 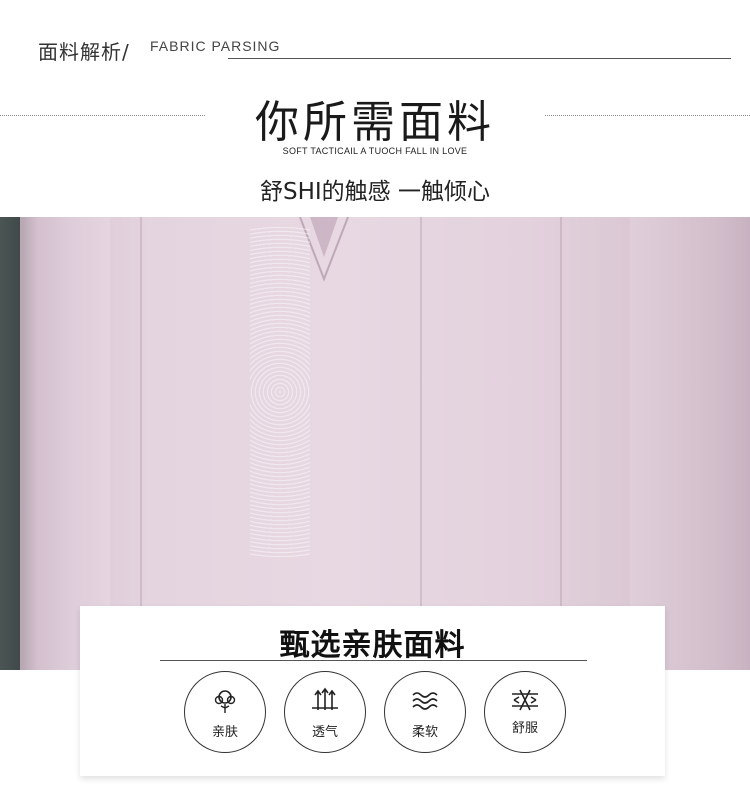 I want to click on card-divider, so click(x=373, y=660).